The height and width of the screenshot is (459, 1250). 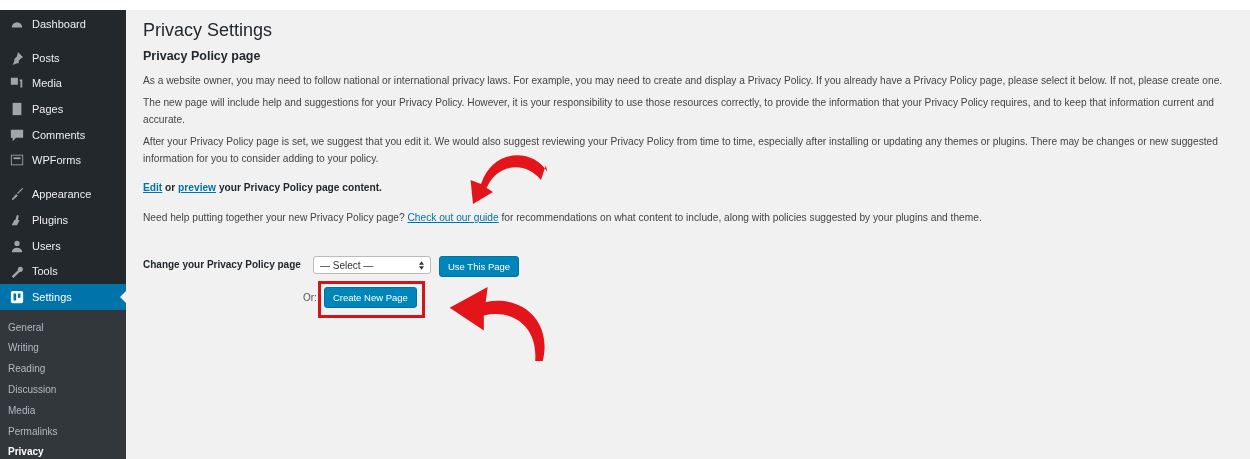 What do you see at coordinates (197, 187) in the screenshot?
I see `text-link: preview` at bounding box center [197, 187].